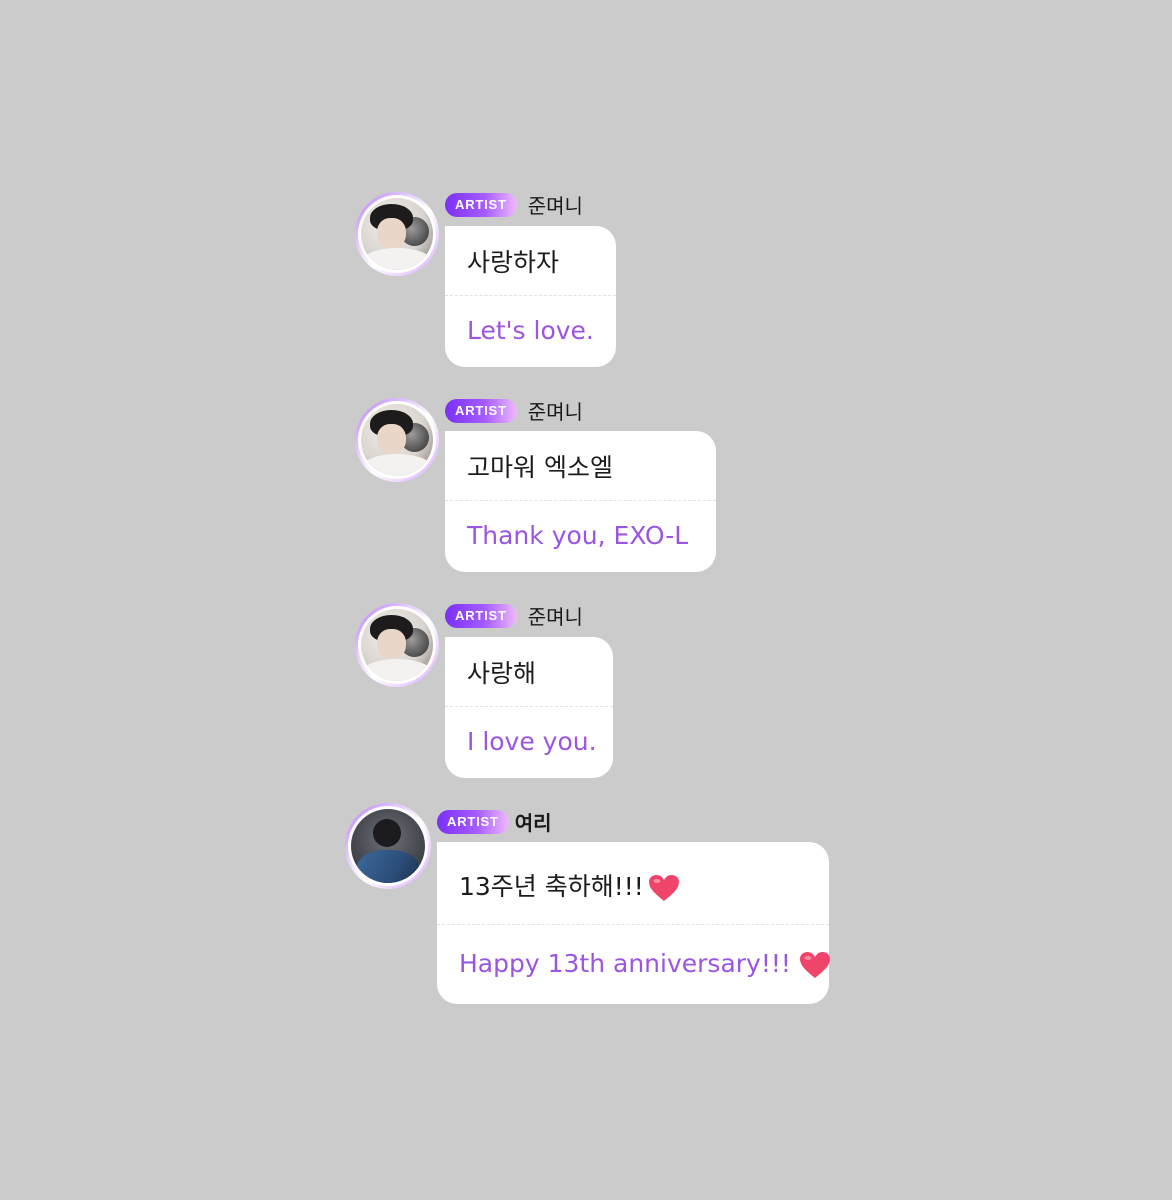 The height and width of the screenshot is (1200, 1172). I want to click on translation-text: Let's love., so click(530, 330).